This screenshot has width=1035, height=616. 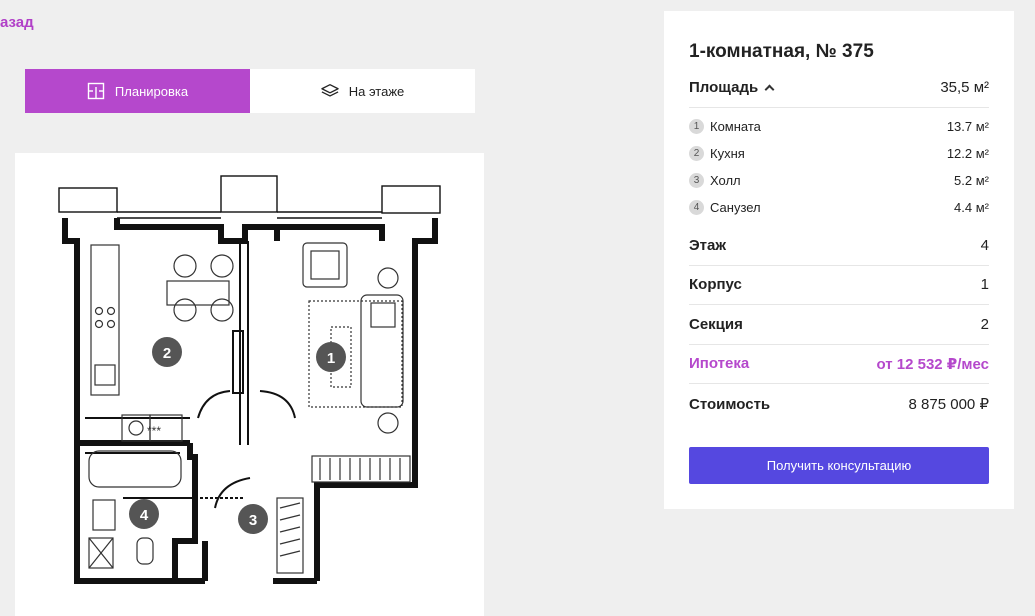 I want to click on price-label: Стоимость, so click(x=730, y=404).